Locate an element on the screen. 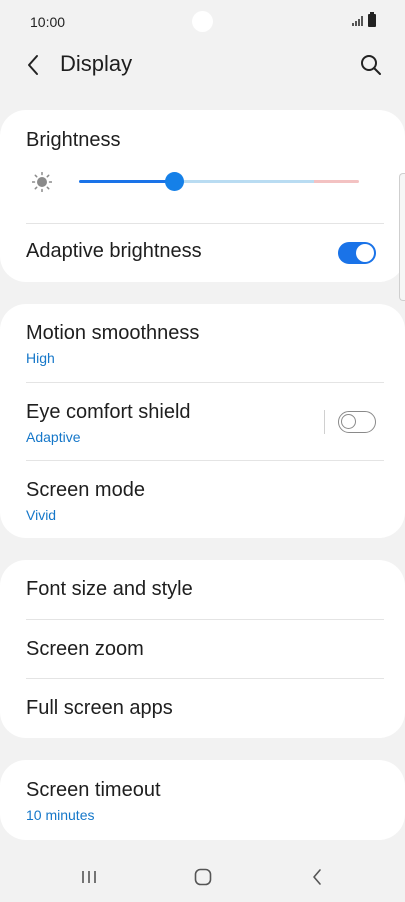 Image resolution: width=405 pixels, height=902 pixels. motion-smoothness-value: High is located at coordinates (40, 358).